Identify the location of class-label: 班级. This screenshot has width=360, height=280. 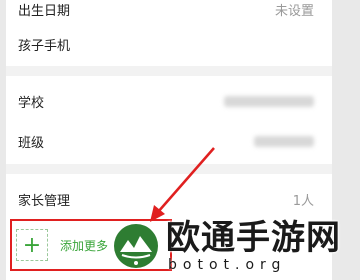
(31, 143).